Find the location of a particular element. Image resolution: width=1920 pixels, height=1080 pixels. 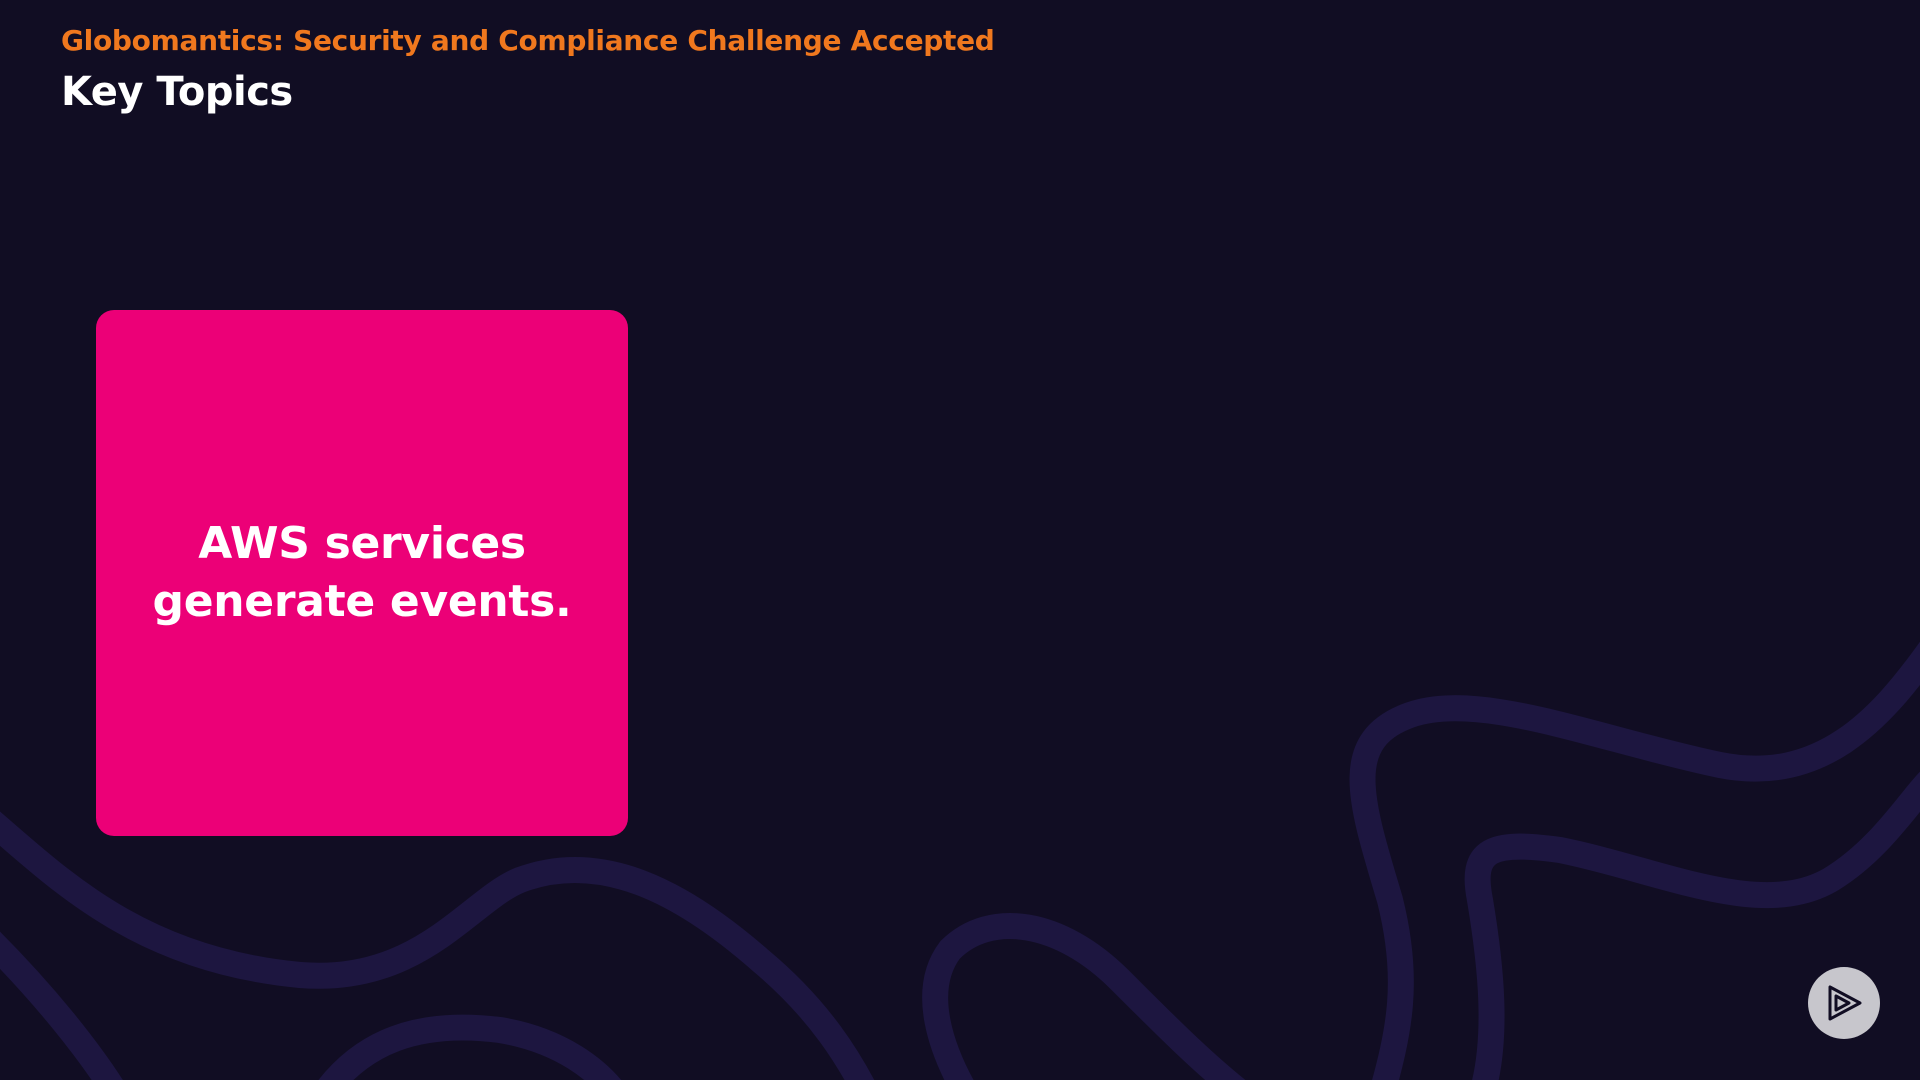

topic-card-text: AWS services generate events. is located at coordinates (362, 572).